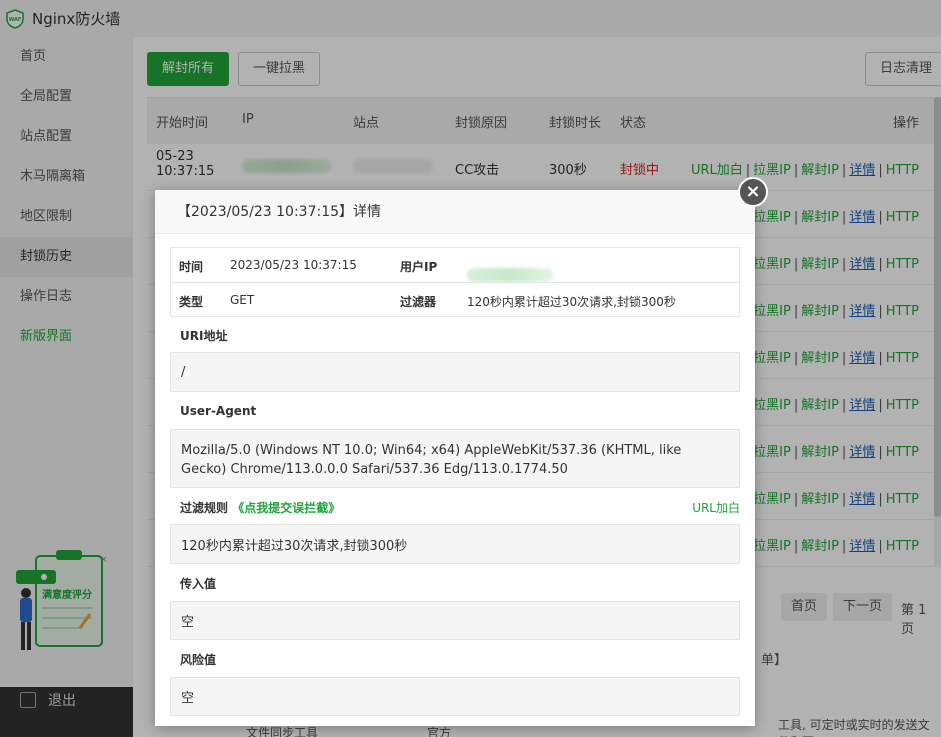  I want to click on uri-label: URI地址, so click(204, 336).